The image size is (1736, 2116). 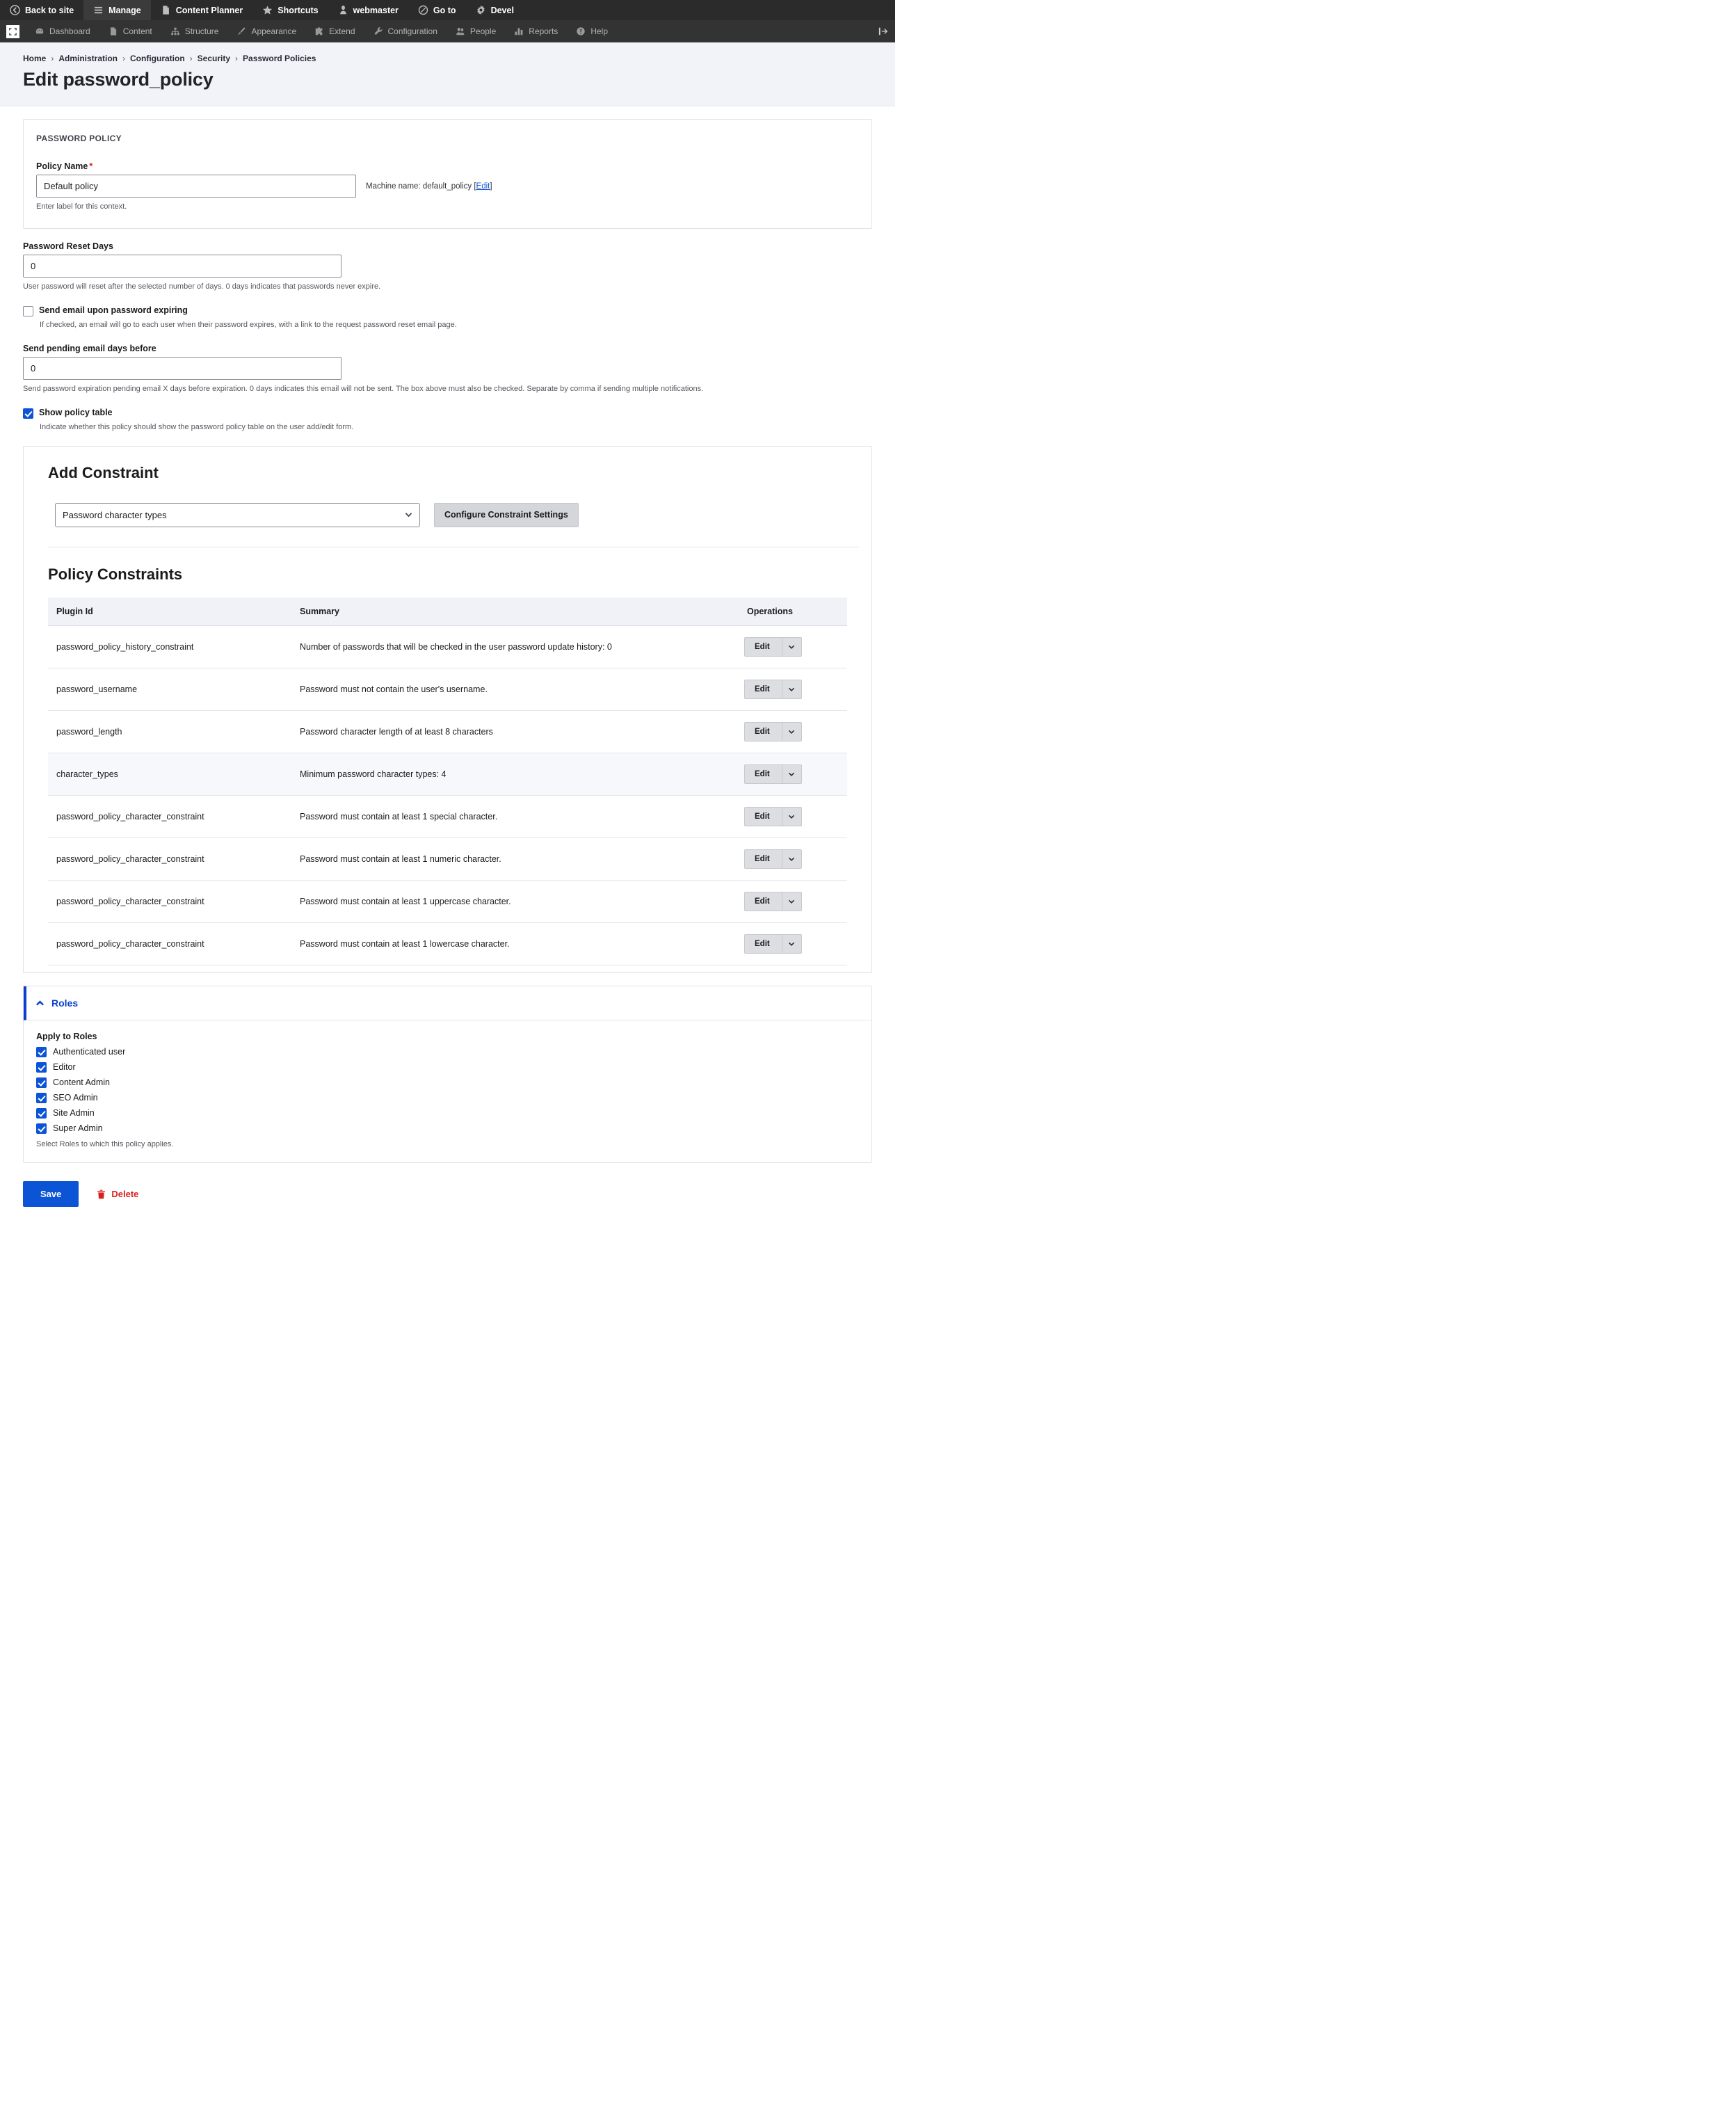 I want to click on toolbar-item-back-to-site: Back to site, so click(x=41, y=10).